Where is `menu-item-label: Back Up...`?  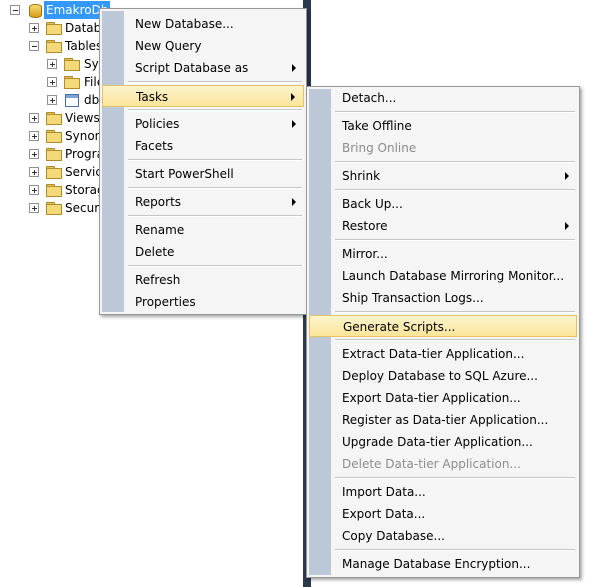
menu-item-label: Back Up... is located at coordinates (372, 204).